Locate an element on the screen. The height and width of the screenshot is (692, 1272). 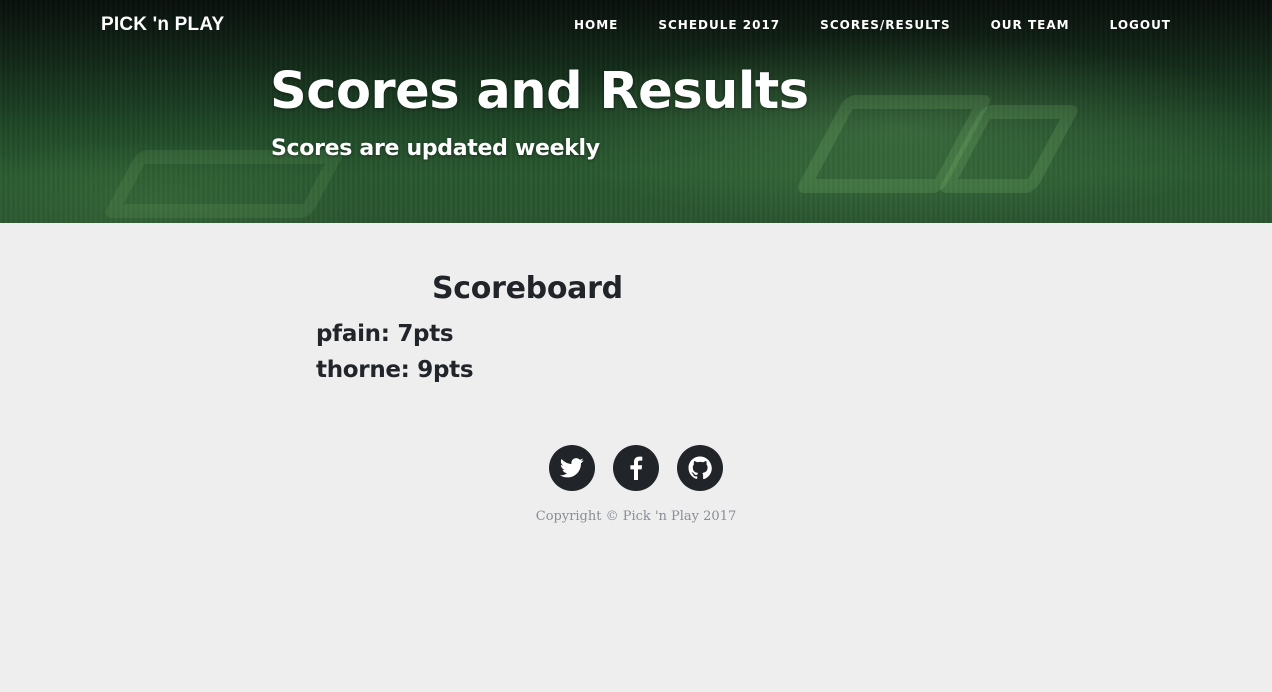
page-title: Scores and Results is located at coordinates (539, 91).